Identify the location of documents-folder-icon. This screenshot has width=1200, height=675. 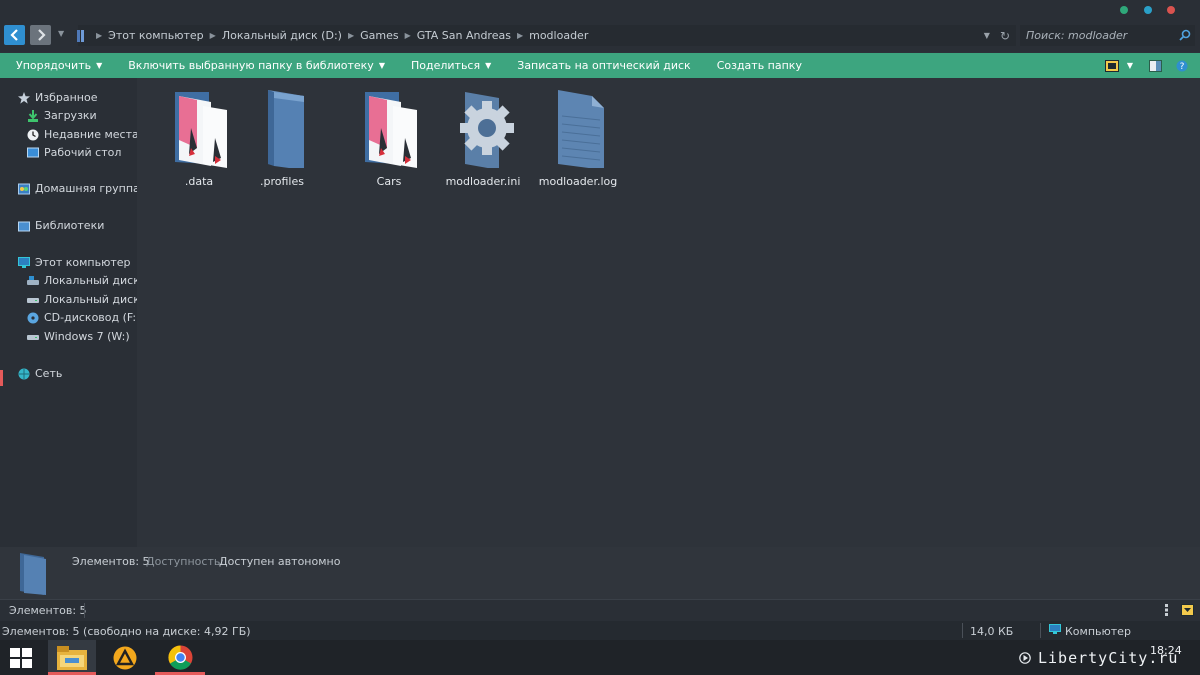
(391, 130).